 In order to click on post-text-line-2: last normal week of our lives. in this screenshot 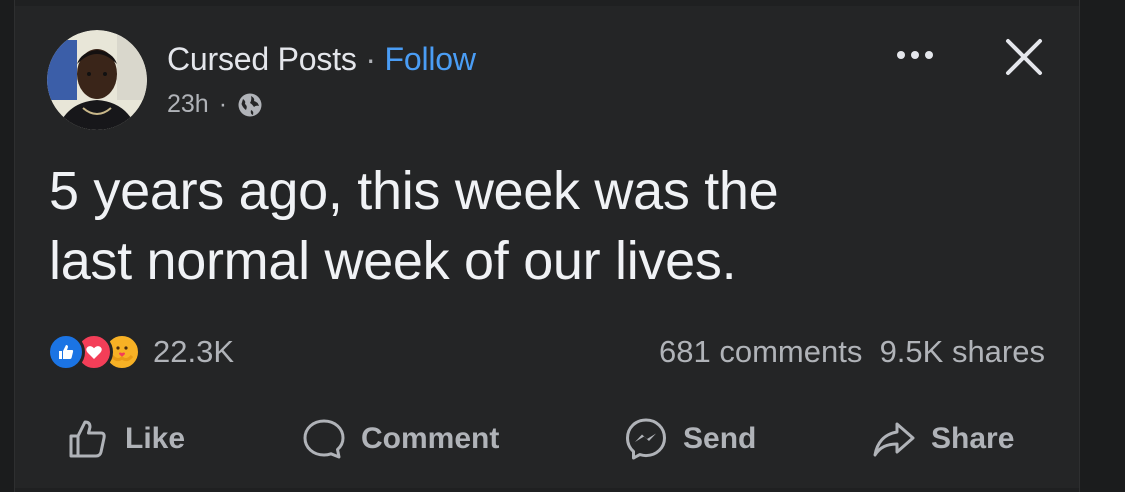, I will do `click(393, 261)`.